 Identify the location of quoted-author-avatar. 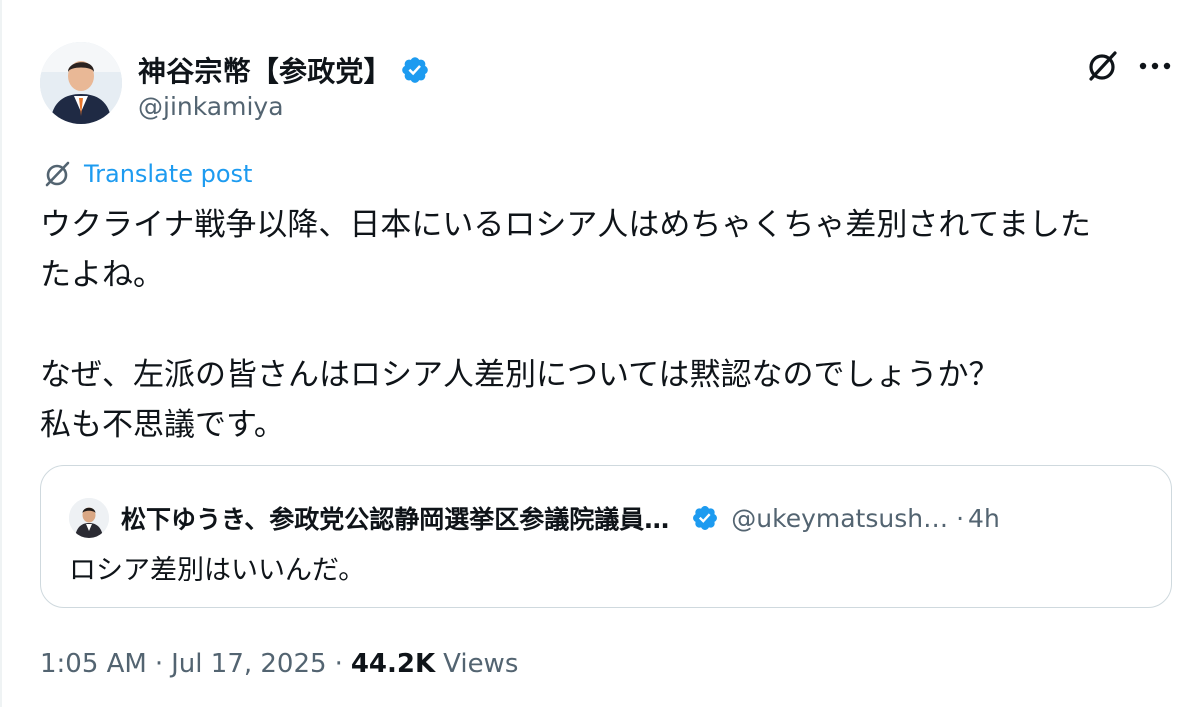
(89, 518).